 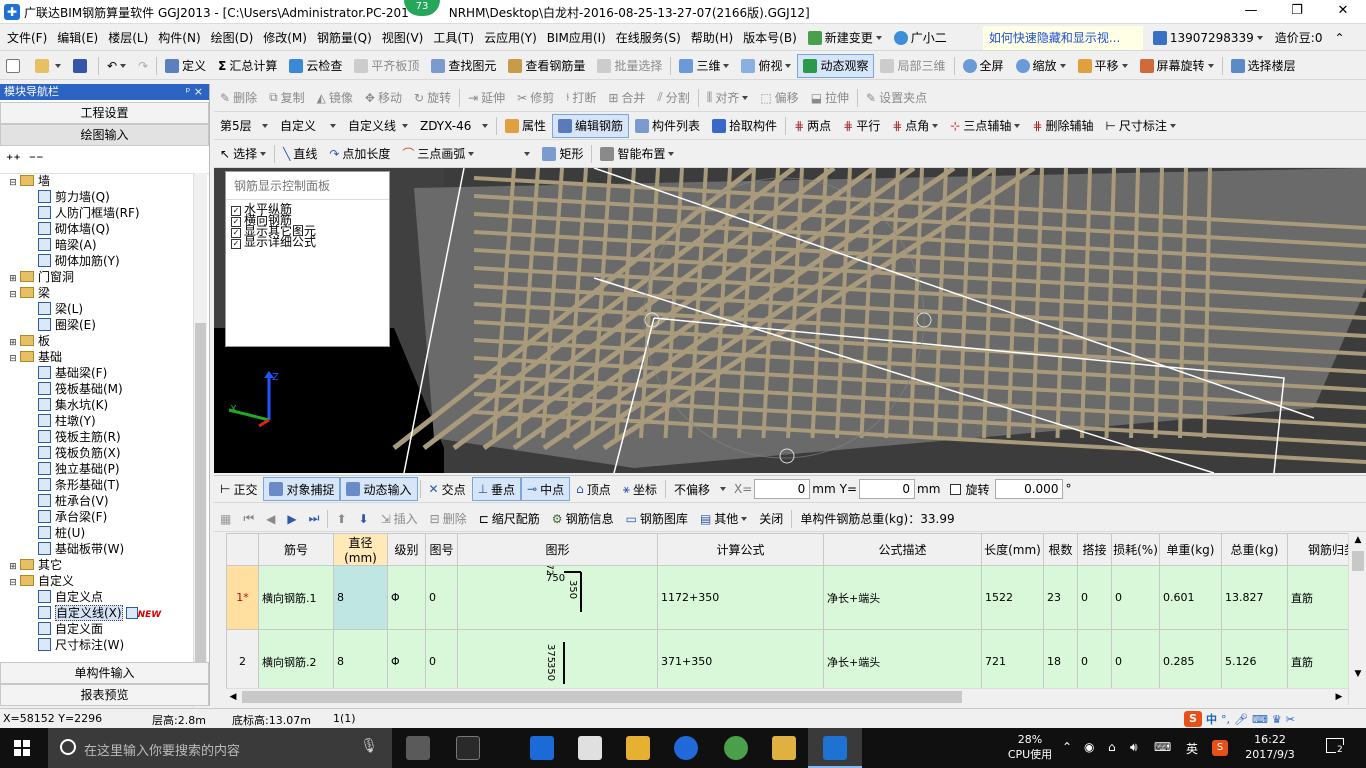 I want to click on cell-unit_w: 0.601, so click(x=1190, y=597).